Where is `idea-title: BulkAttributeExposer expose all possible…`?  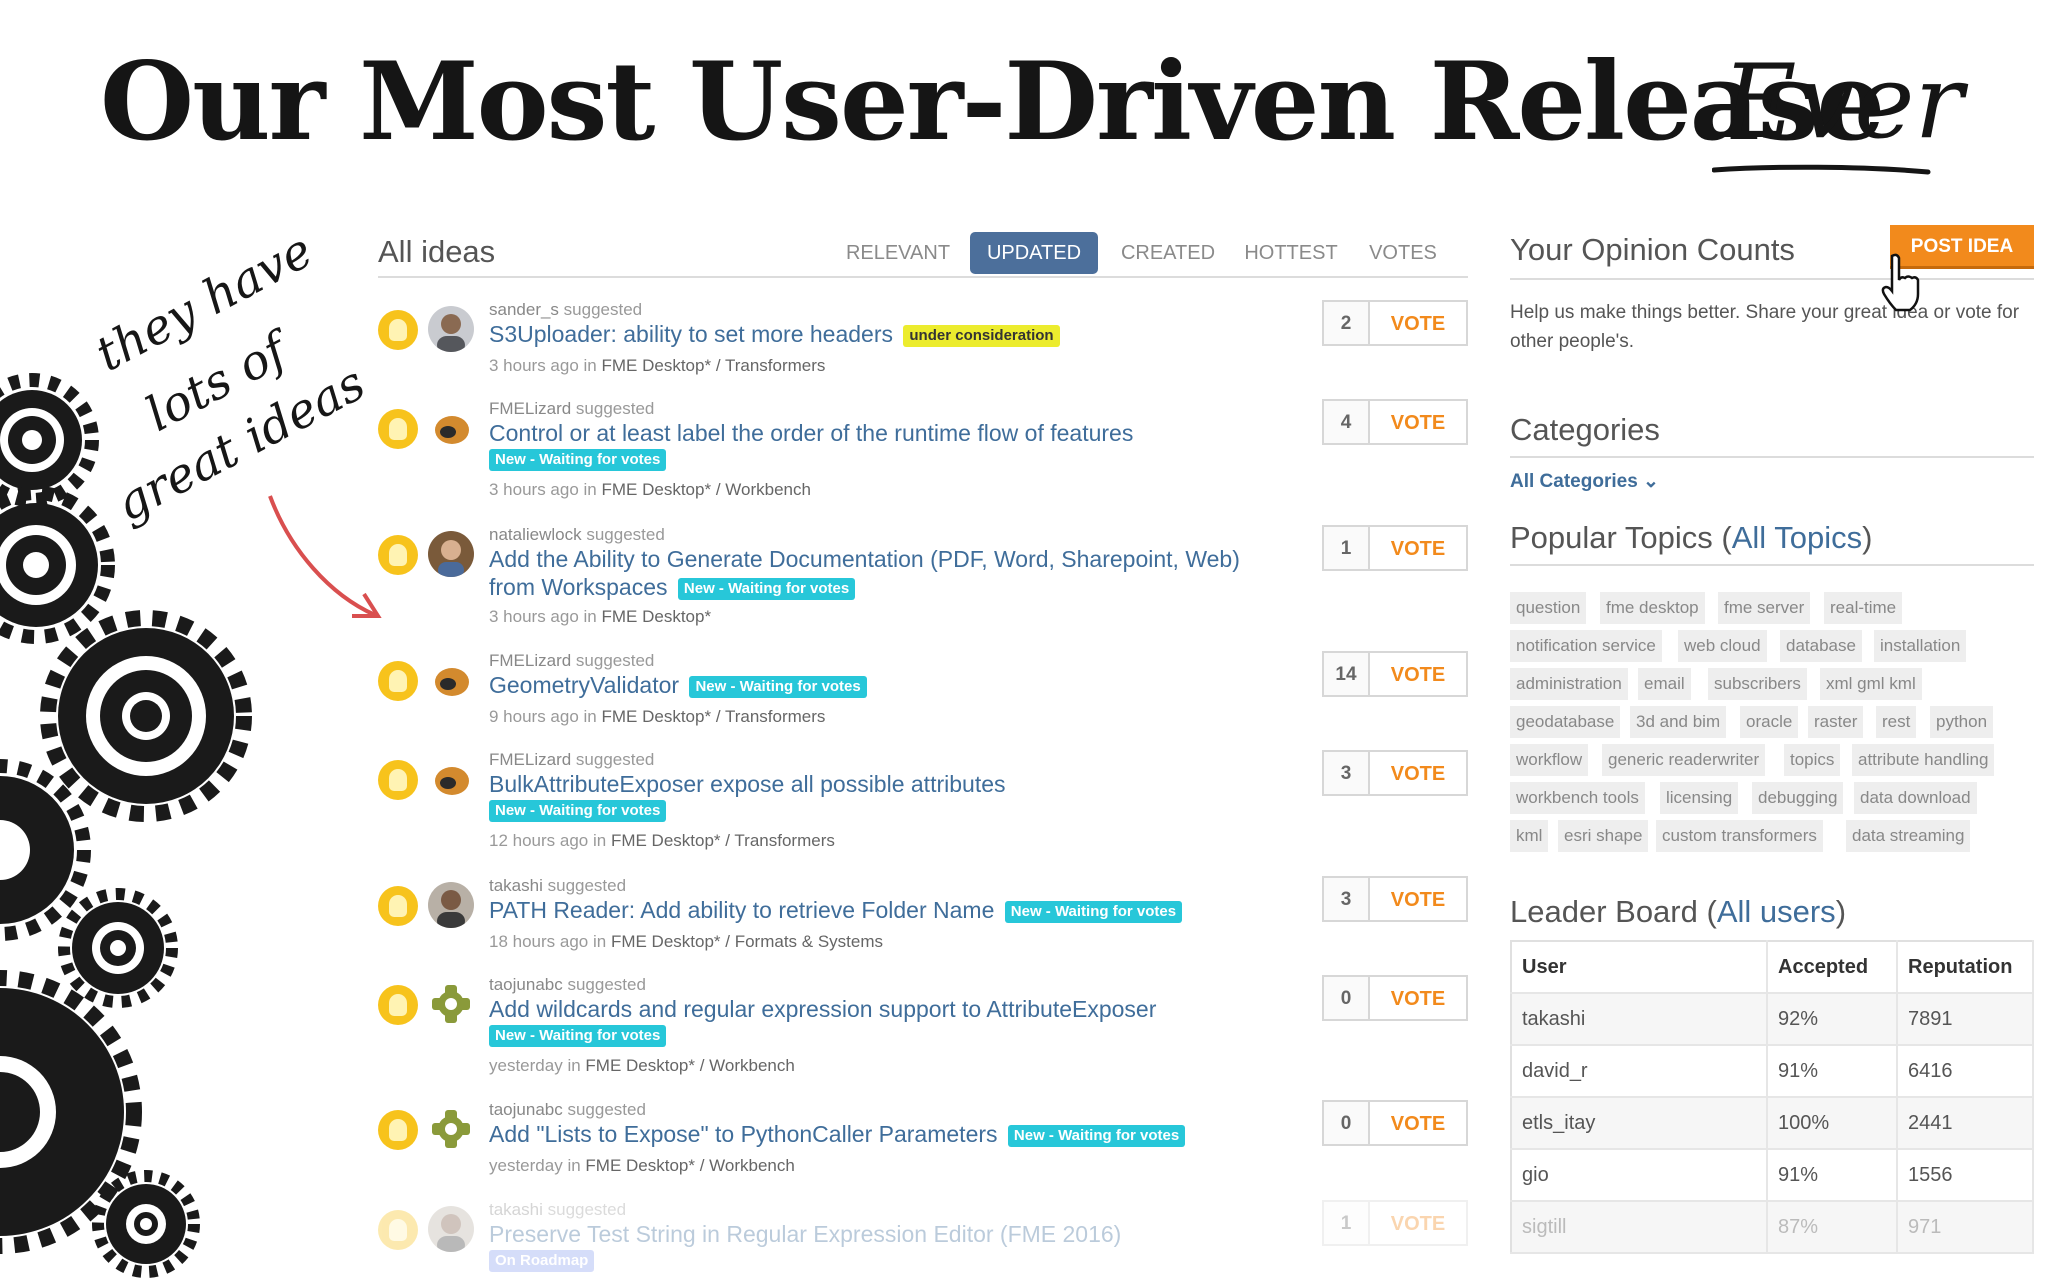 idea-title: BulkAttributeExposer expose all possible… is located at coordinates (747, 784).